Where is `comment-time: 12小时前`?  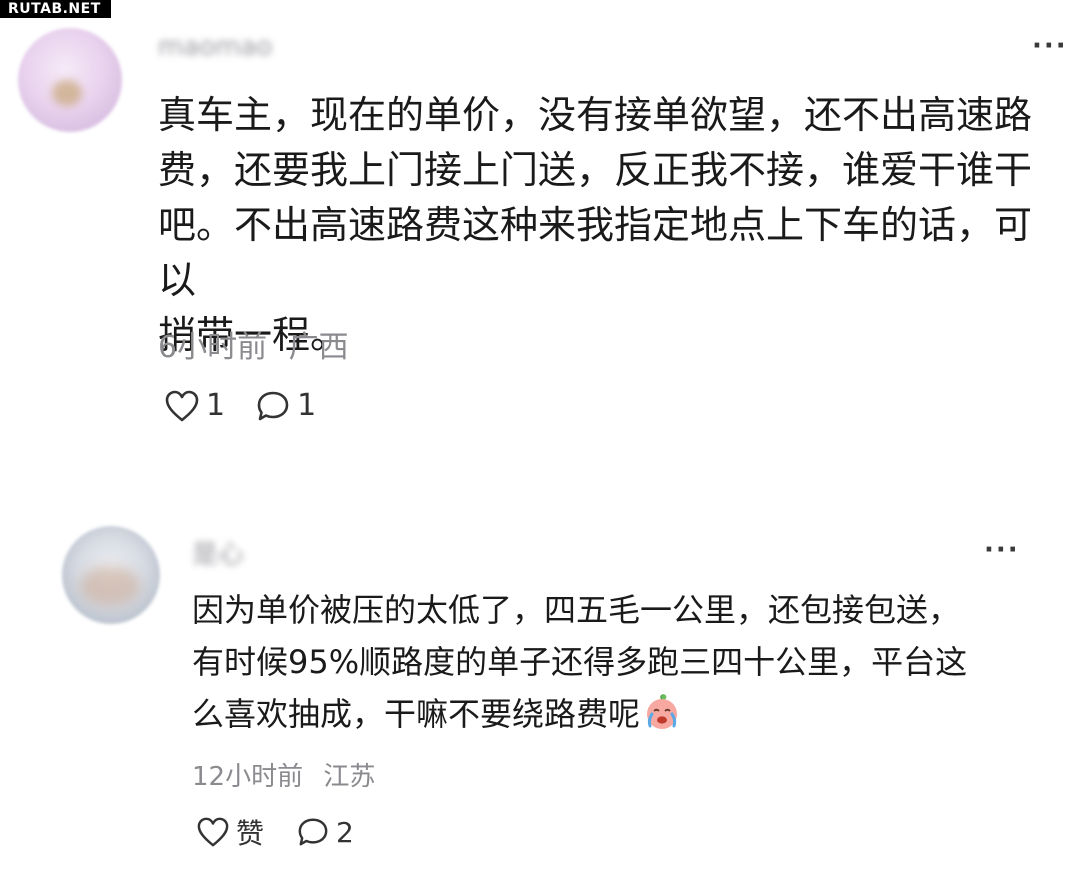
comment-time: 12小时前 is located at coordinates (248, 777).